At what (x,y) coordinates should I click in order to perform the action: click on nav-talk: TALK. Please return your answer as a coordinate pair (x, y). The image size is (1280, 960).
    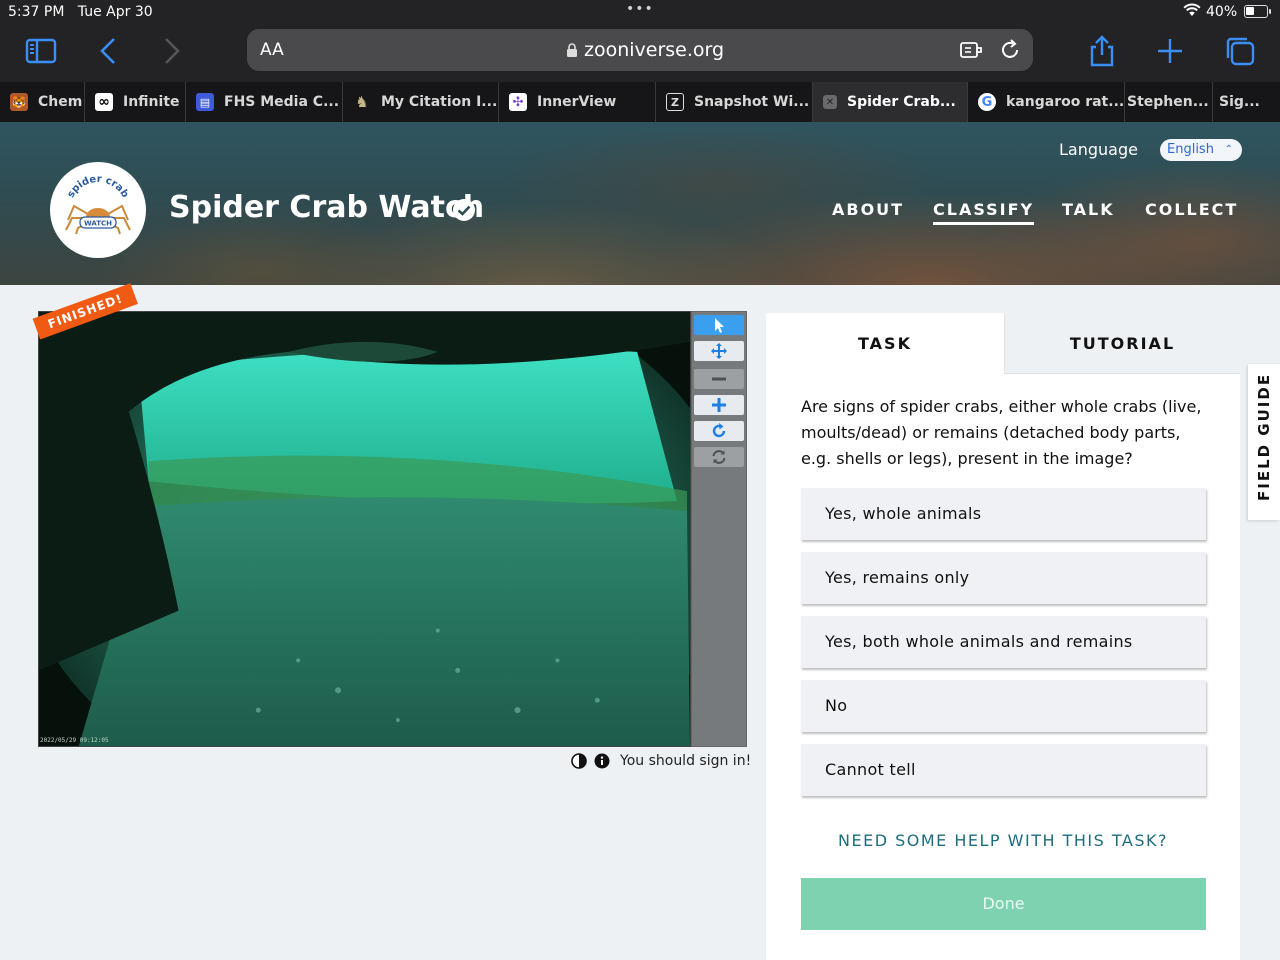
    Looking at the image, I should click on (1088, 209).